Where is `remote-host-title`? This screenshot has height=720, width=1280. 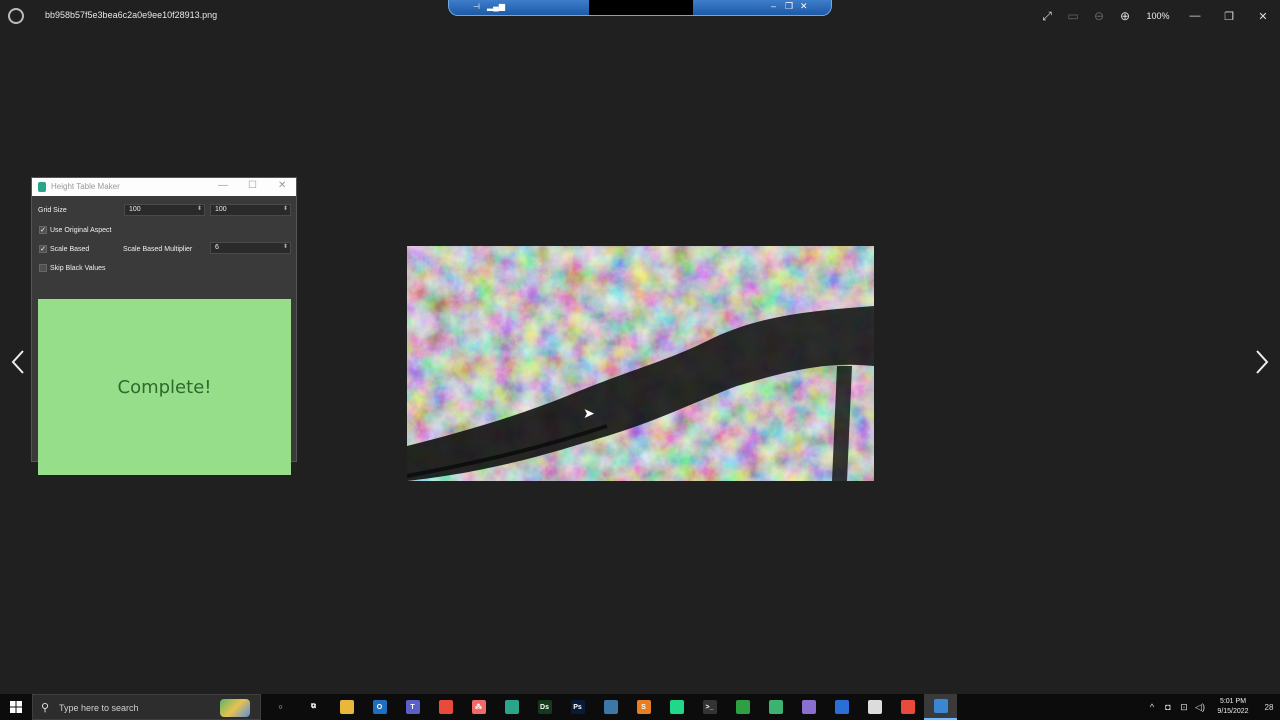
remote-host-title is located at coordinates (641, 7).